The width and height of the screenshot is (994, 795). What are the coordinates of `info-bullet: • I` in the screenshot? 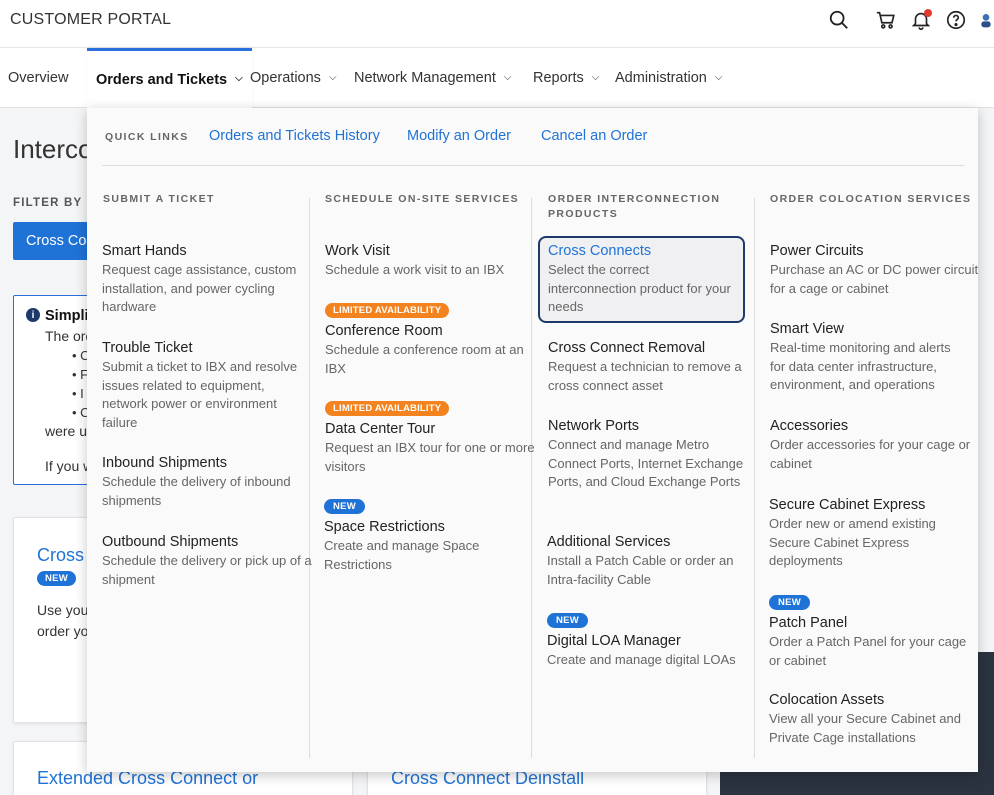 It's located at (78, 393).